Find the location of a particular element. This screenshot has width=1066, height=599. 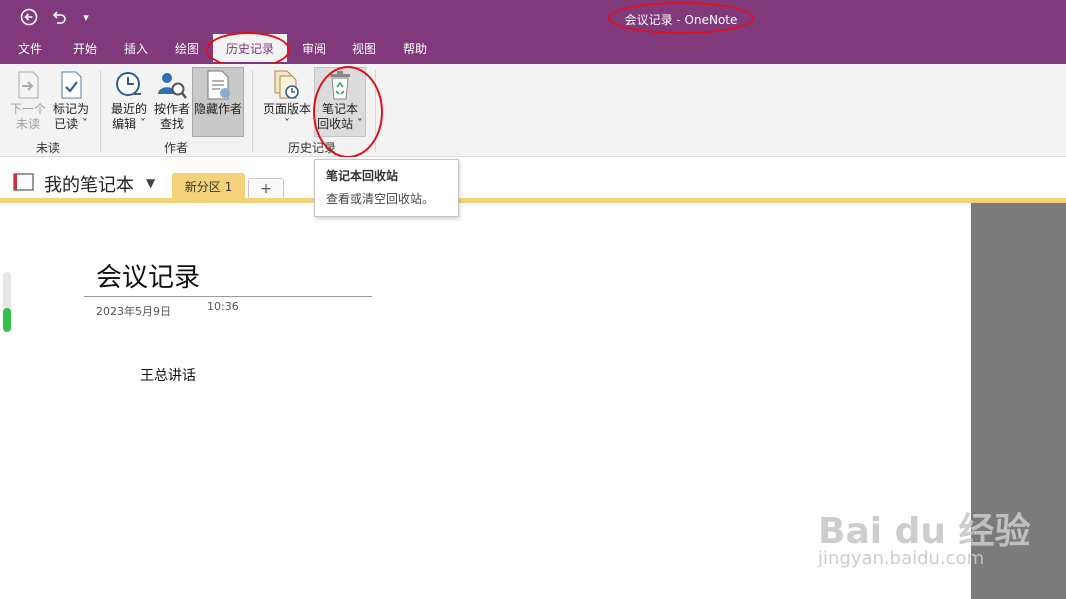

title-underline is located at coordinates (228, 296).